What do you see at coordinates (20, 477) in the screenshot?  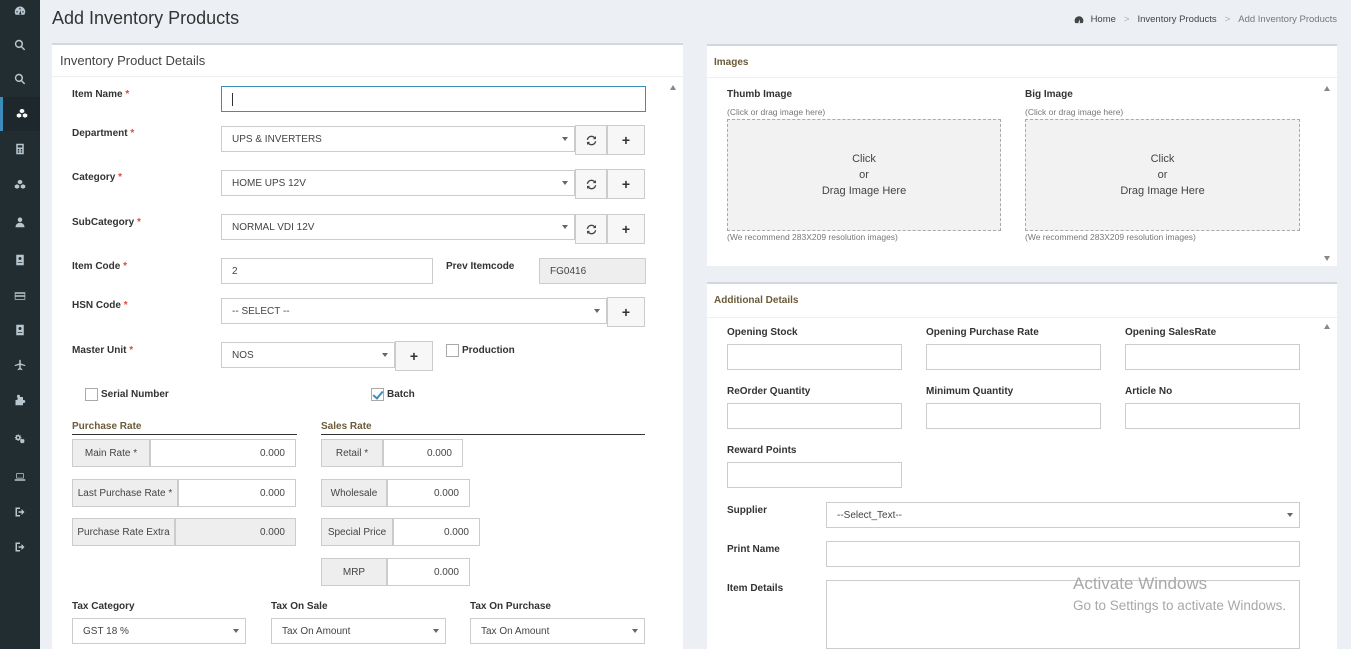 I see `laptop-icon` at bounding box center [20, 477].